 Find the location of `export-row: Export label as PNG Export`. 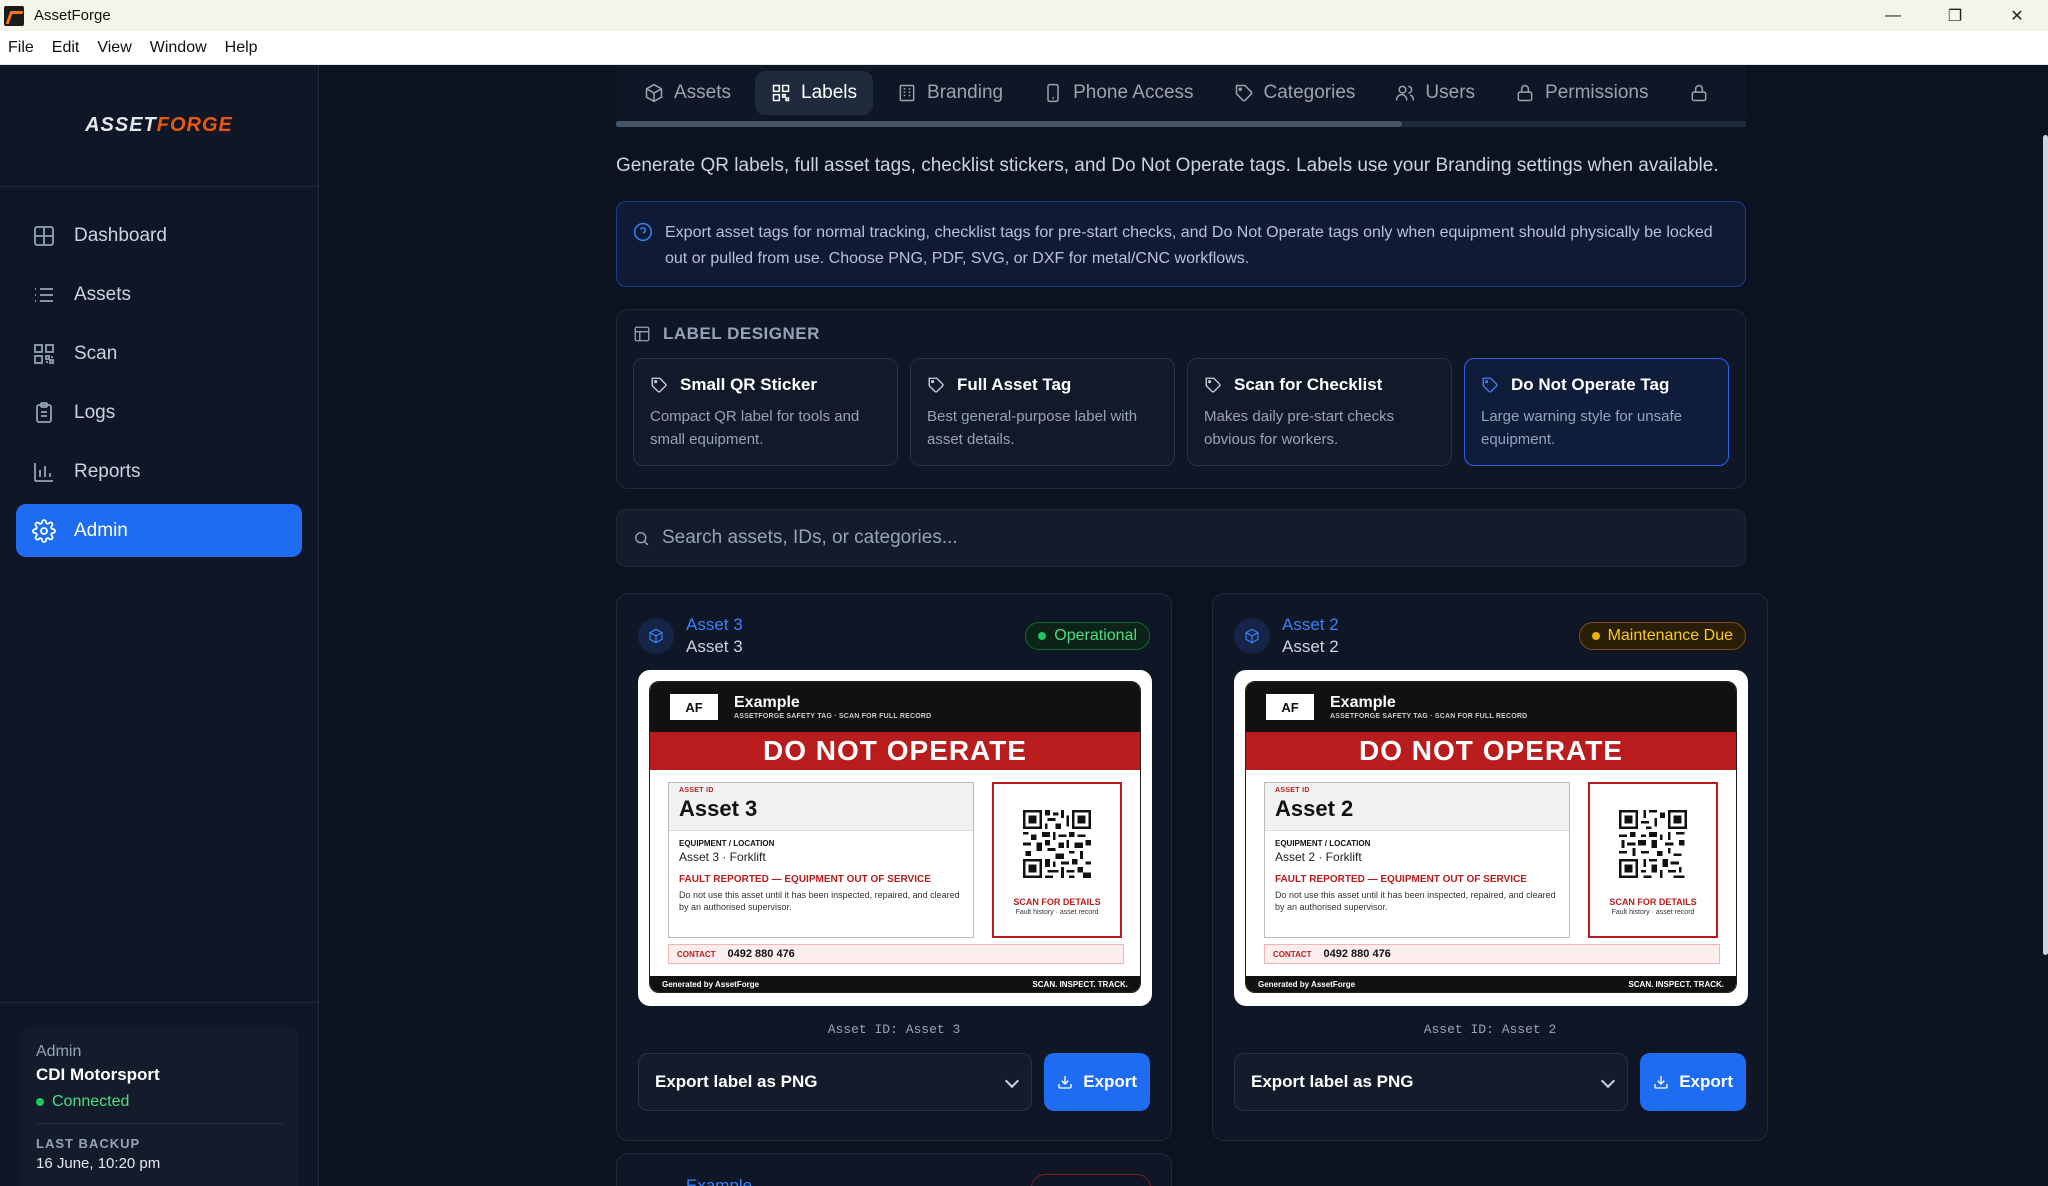

export-row: Export label as PNG Export is located at coordinates (1490, 1082).